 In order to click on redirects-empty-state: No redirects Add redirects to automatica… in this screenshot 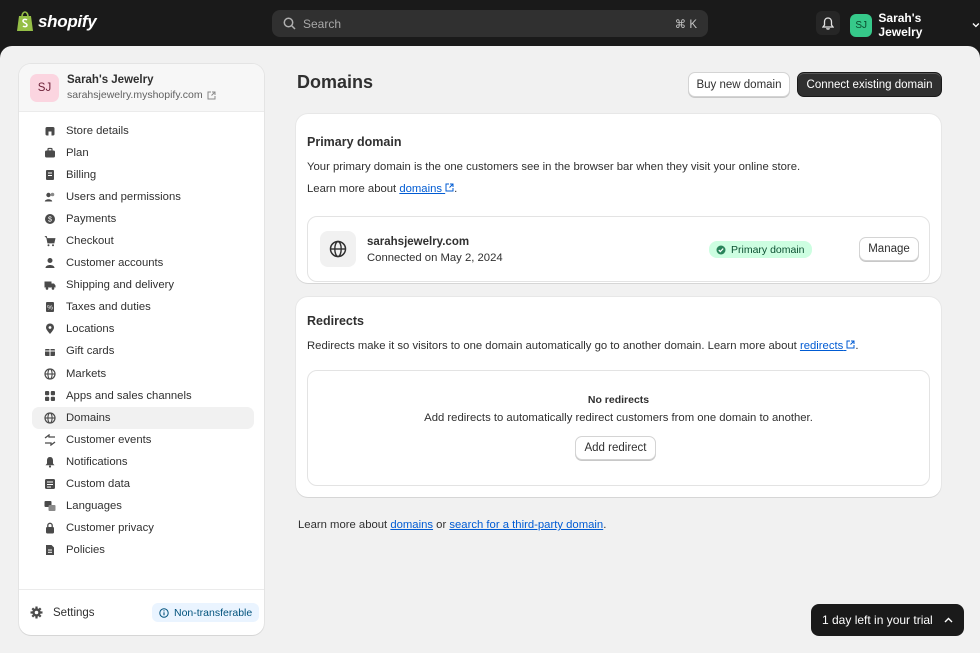, I will do `click(618, 428)`.